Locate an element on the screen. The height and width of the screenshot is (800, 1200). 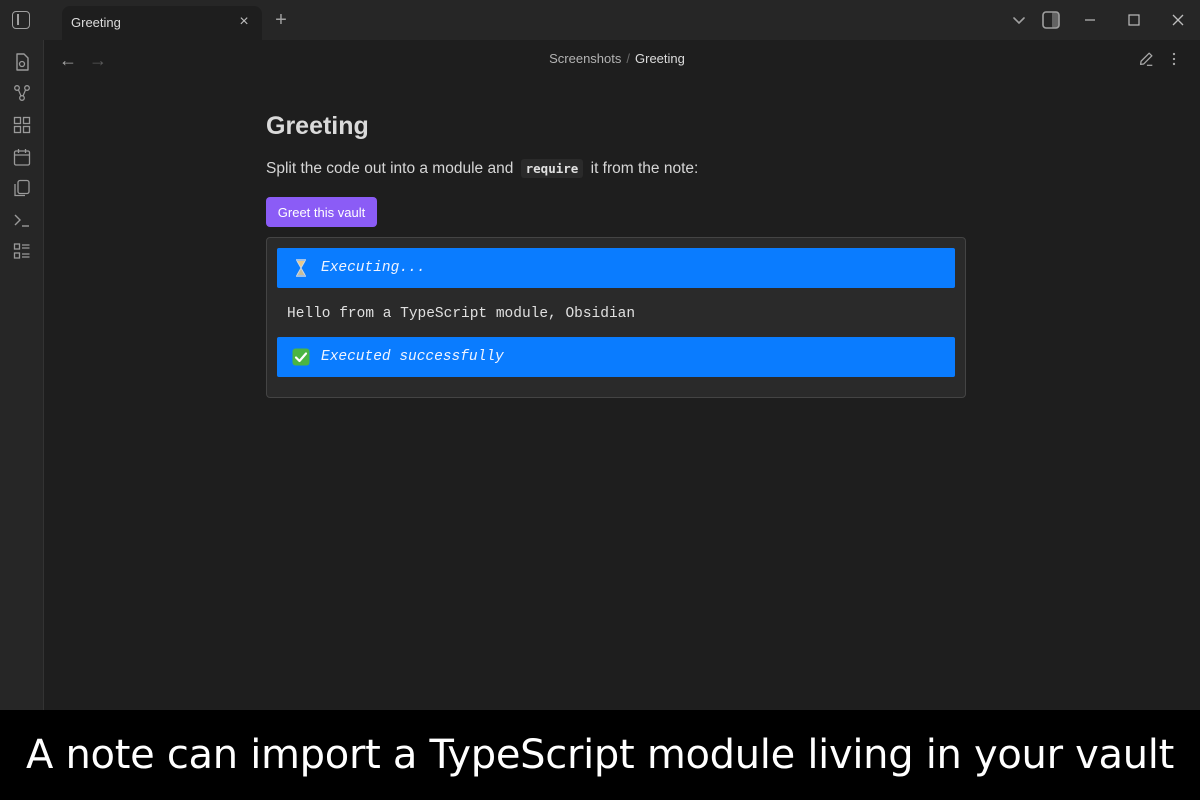
right-sidebar-icon is located at coordinates (1051, 20).